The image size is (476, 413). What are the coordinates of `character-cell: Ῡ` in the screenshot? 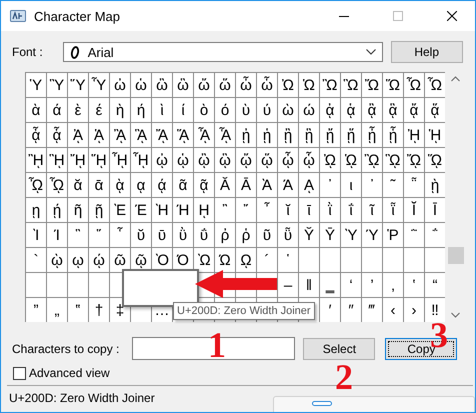 It's located at (330, 235).